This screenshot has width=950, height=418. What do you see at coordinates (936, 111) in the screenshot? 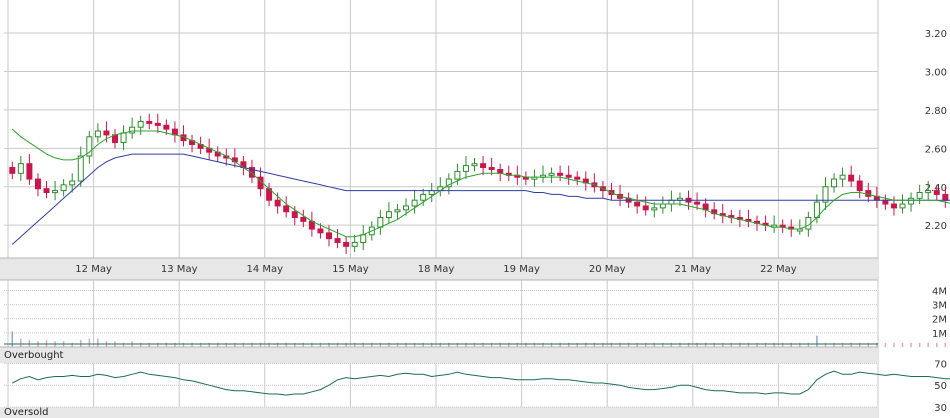
I see `price-y-tick-label: 2.80` at bounding box center [936, 111].